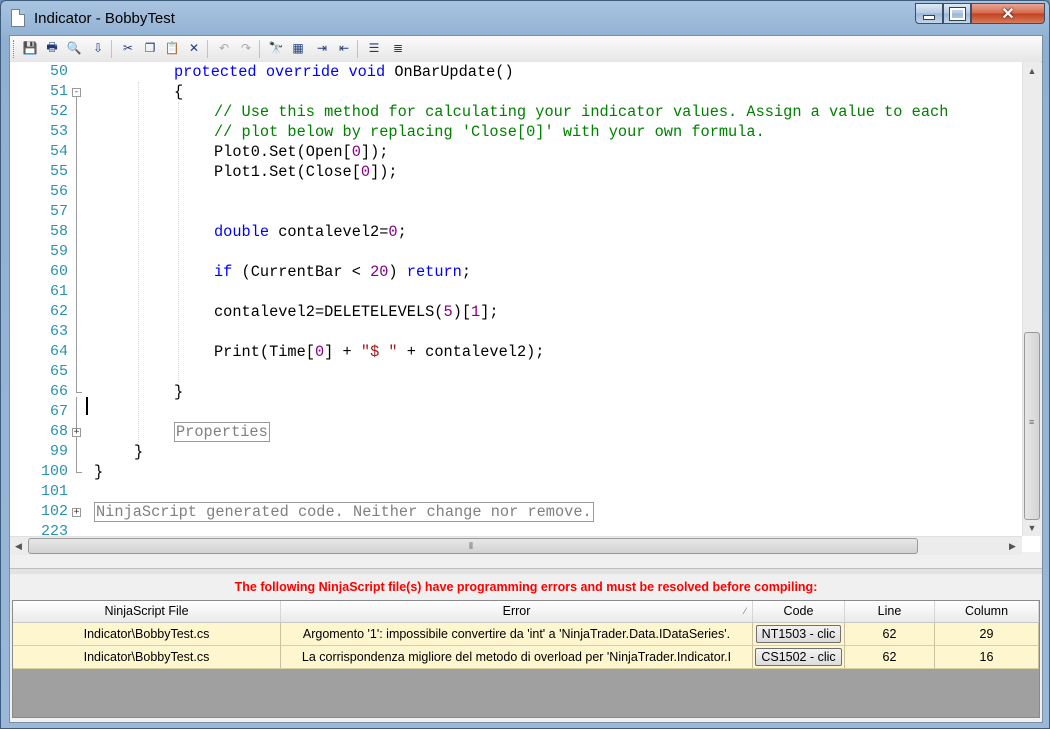 Image resolution: width=1050 pixels, height=729 pixels. I want to click on code-line: Properties, so click(568, 432).